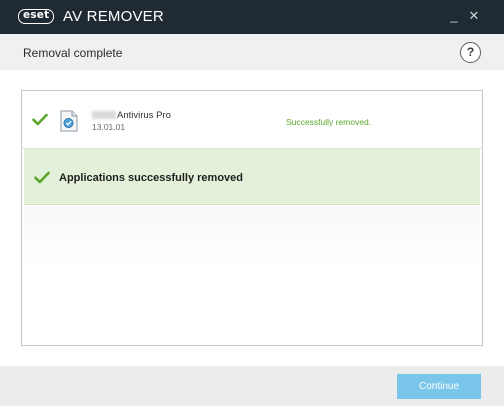 The width and height of the screenshot is (504, 406). What do you see at coordinates (252, 52) in the screenshot?
I see `page-header: Removal complete ?` at bounding box center [252, 52].